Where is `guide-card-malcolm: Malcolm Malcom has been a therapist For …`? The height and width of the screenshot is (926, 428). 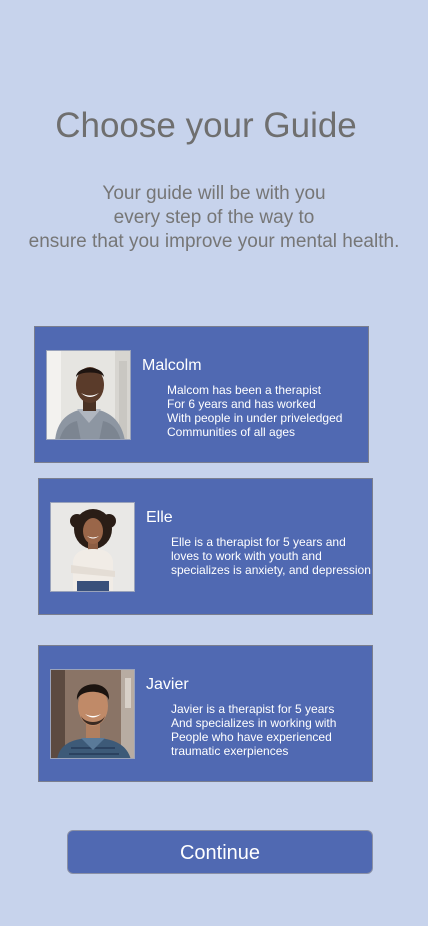 guide-card-malcolm: Malcolm Malcom has been a therapist For … is located at coordinates (201, 394).